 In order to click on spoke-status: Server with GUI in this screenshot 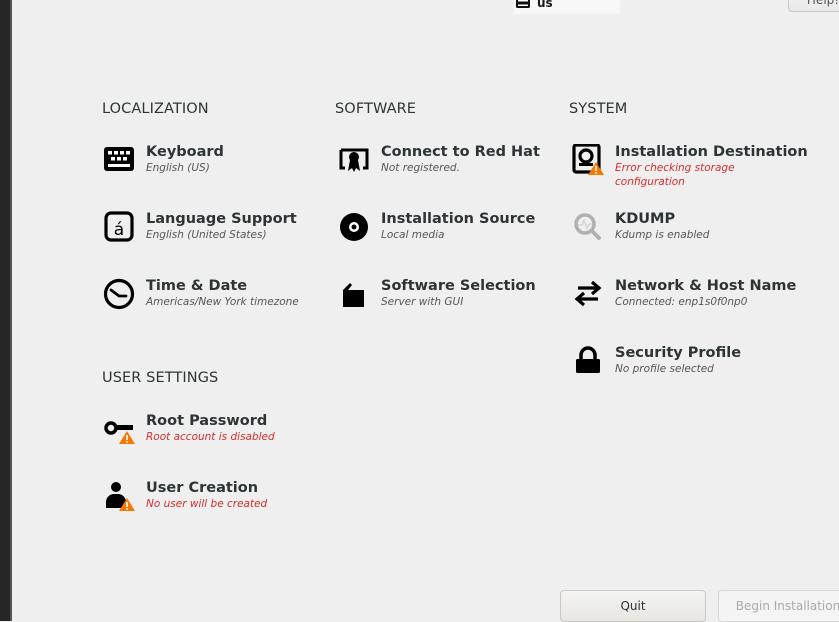, I will do `click(422, 302)`.